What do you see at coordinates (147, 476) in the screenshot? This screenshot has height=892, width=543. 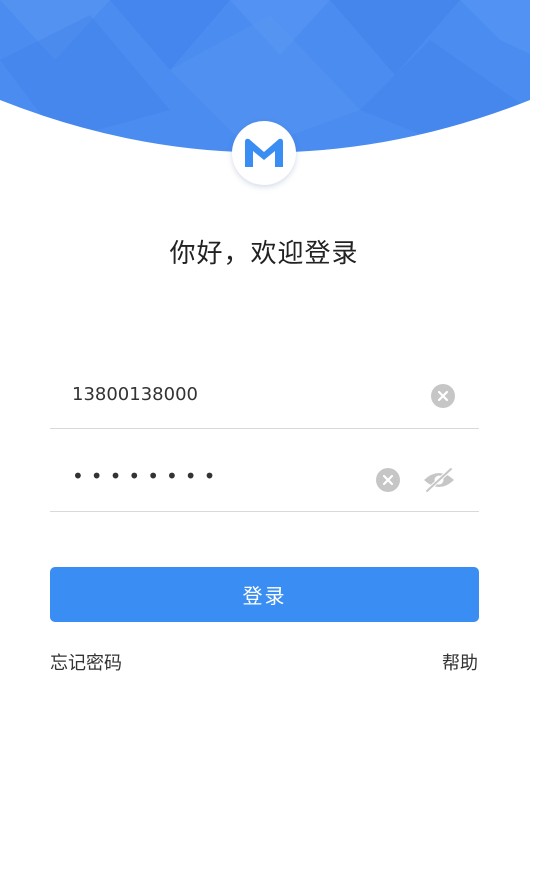 I see `password-input-value: ••••••••` at bounding box center [147, 476].